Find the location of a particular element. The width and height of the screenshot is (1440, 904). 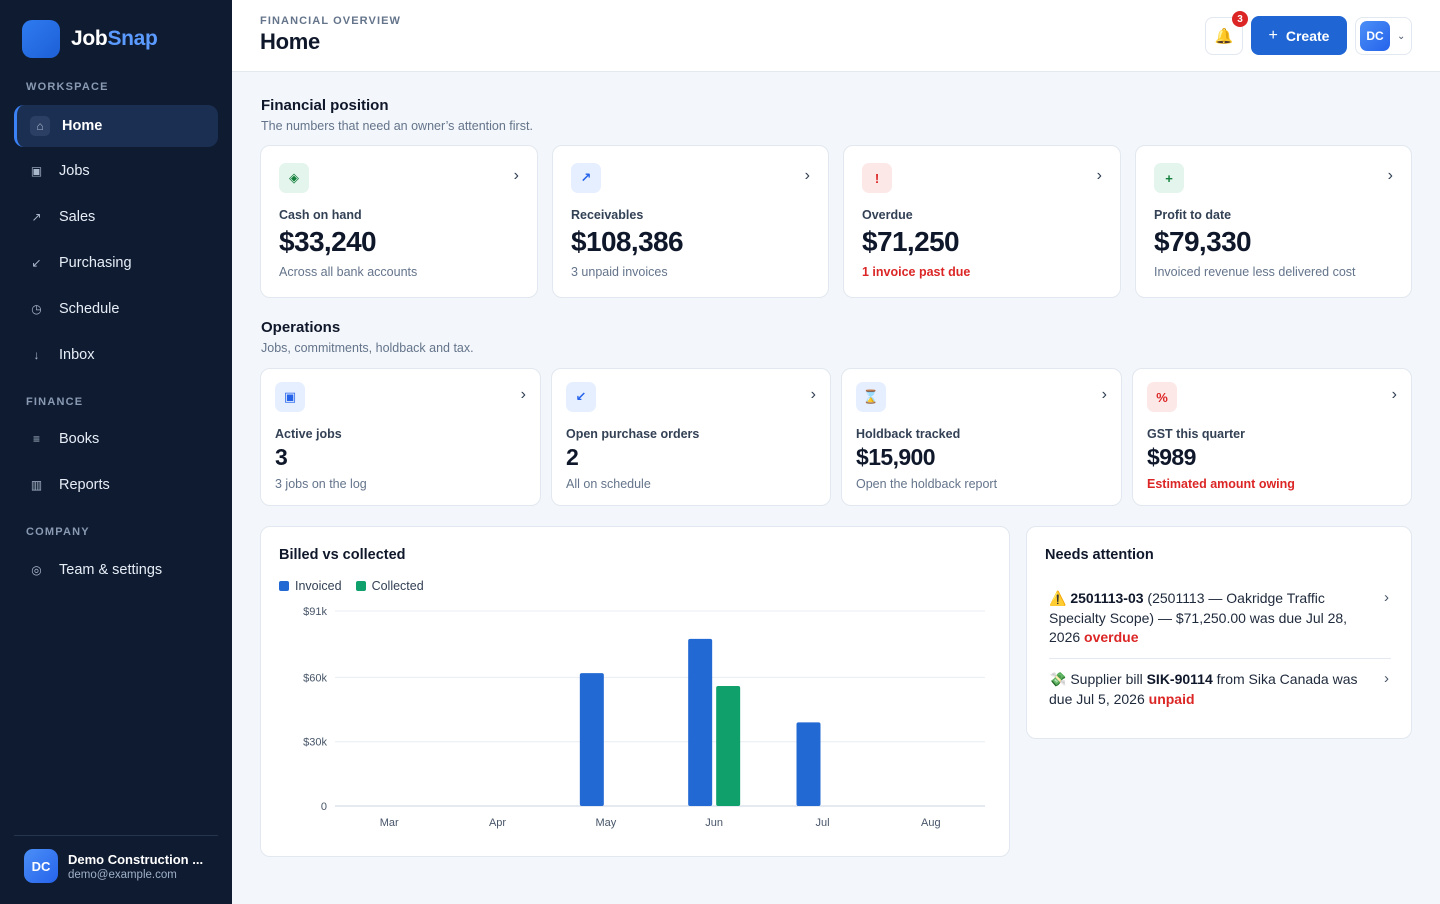

brand: JobSnap is located at coordinates (90, 39).